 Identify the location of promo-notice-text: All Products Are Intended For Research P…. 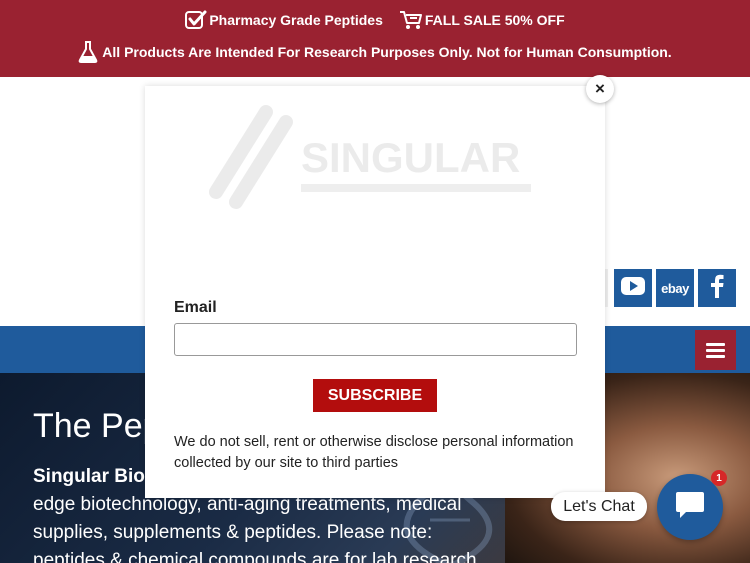
(387, 52).